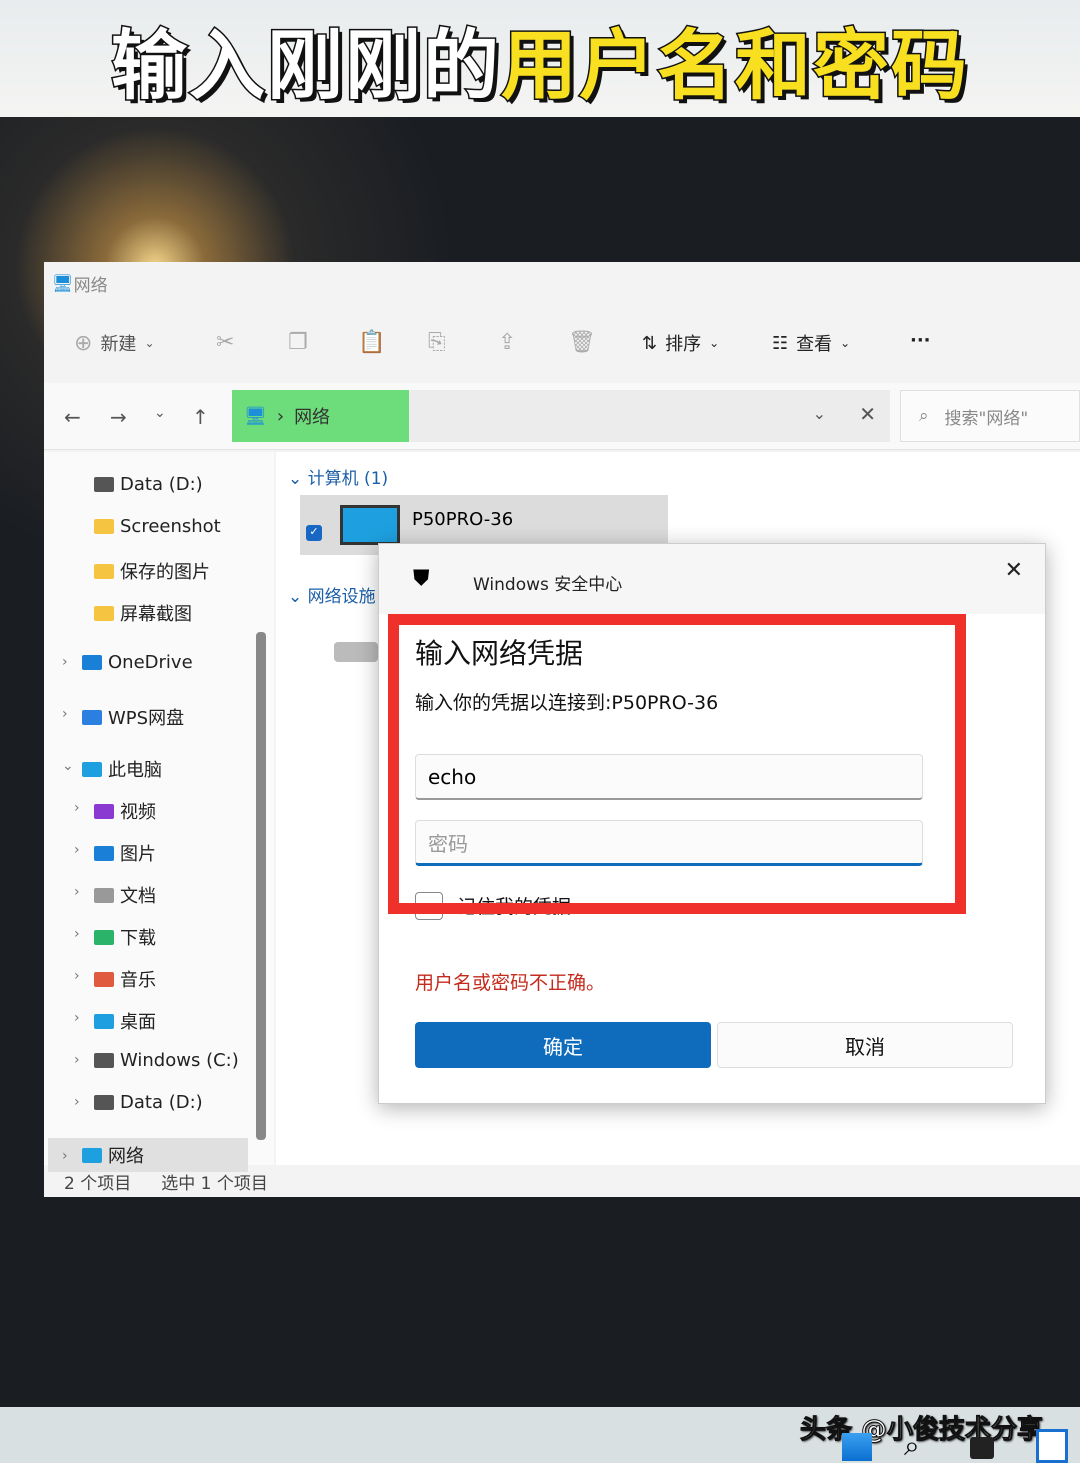 The height and width of the screenshot is (1463, 1080). What do you see at coordinates (650, 343) in the screenshot?
I see `sort-icon: ⇅` at bounding box center [650, 343].